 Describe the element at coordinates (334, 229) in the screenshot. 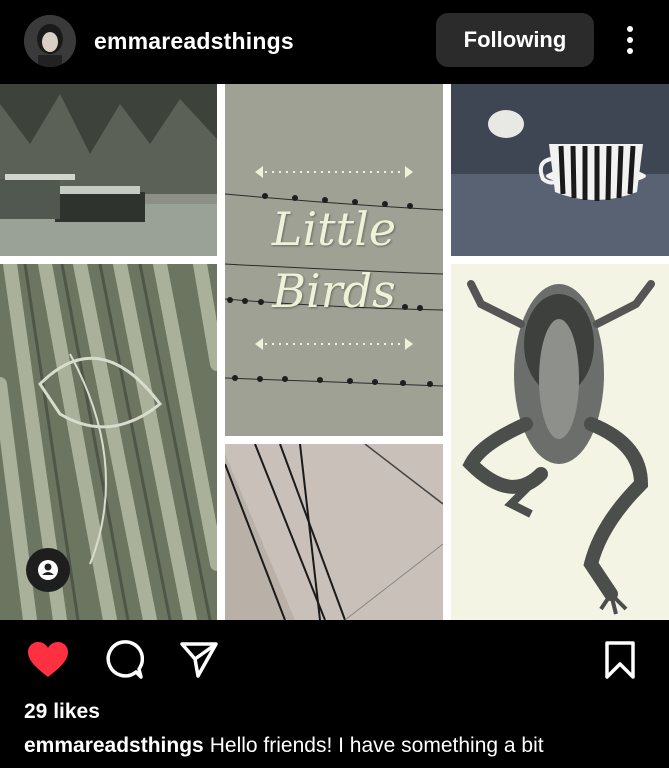

I see `collage-title-line1: Little` at that location.